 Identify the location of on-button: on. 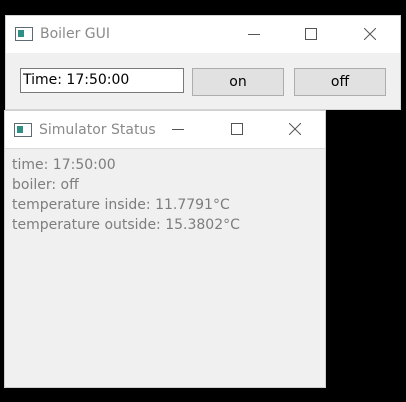
(238, 82).